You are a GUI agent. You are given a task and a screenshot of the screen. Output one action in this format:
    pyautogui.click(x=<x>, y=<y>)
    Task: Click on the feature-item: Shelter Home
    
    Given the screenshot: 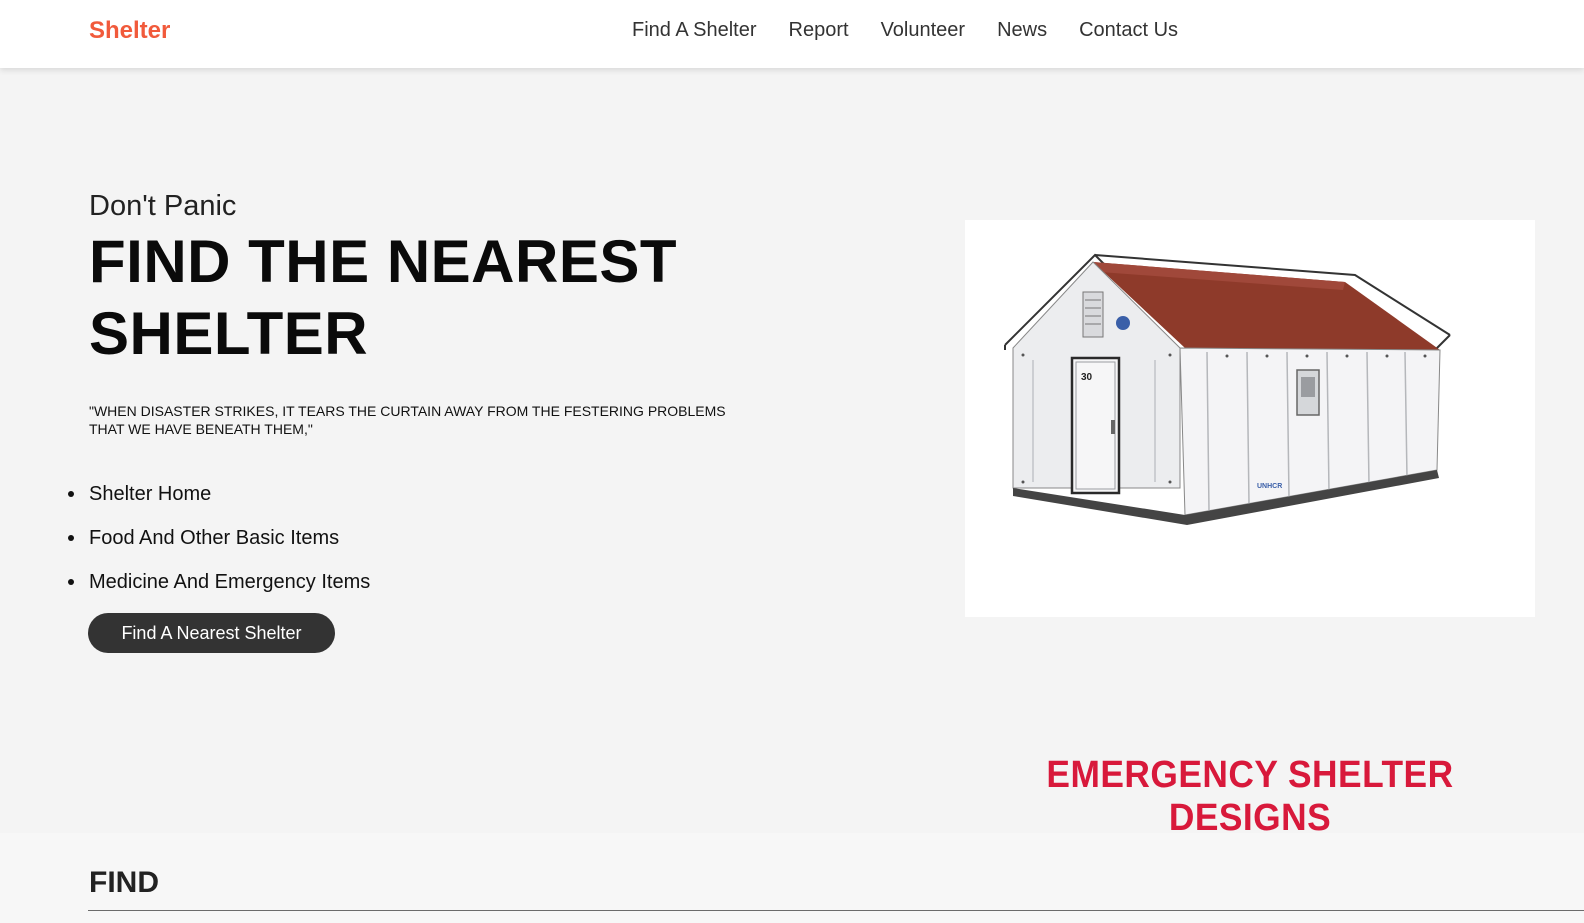 What is the action you would take?
    pyautogui.click(x=219, y=494)
    